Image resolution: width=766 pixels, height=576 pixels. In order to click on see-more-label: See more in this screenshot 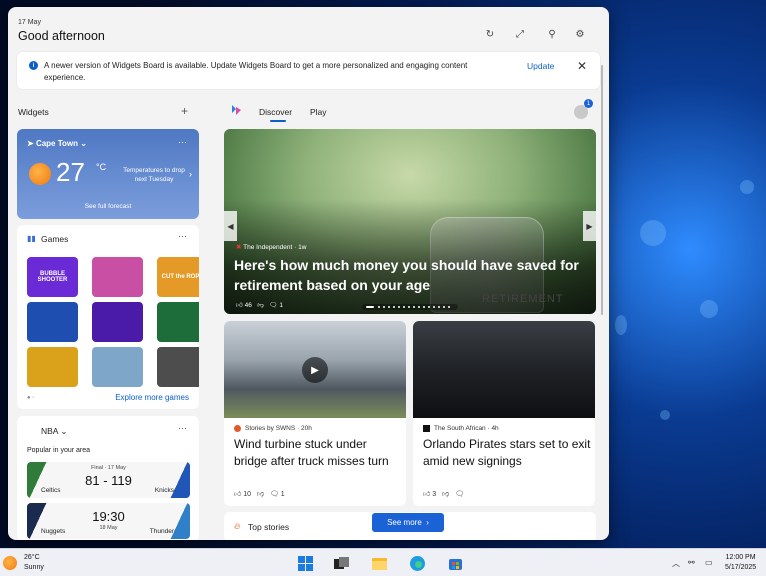, I will do `click(404, 522)`.